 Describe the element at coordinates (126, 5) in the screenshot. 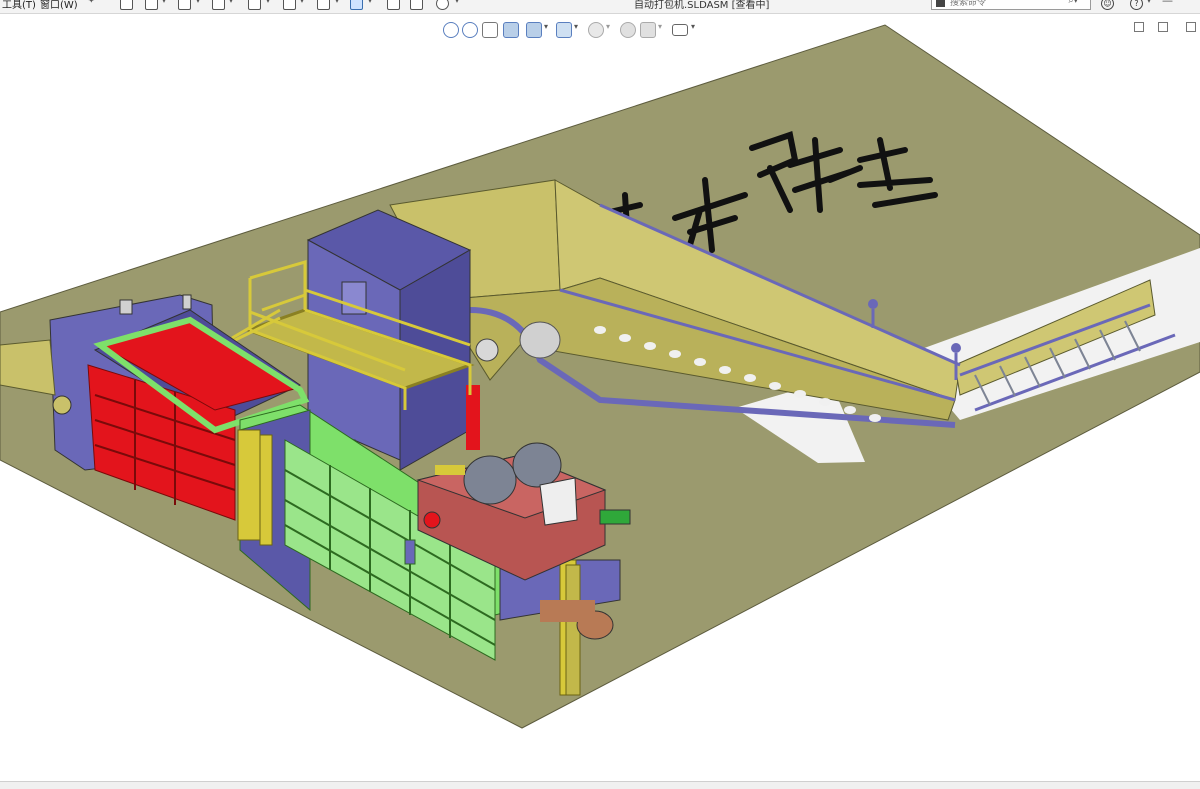

I see `home-icon` at that location.